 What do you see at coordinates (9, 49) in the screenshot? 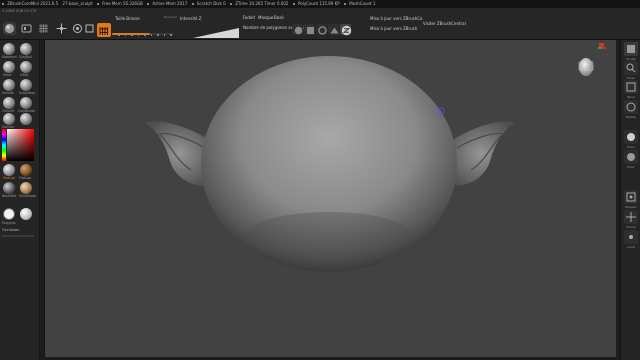
I see `brush-standard` at bounding box center [9, 49].